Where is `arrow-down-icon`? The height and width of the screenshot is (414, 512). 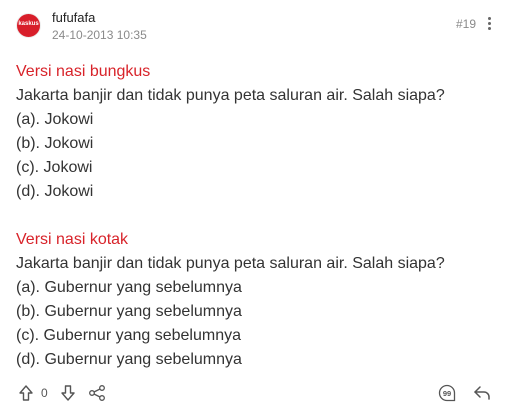 arrow-down-icon is located at coordinates (68, 393).